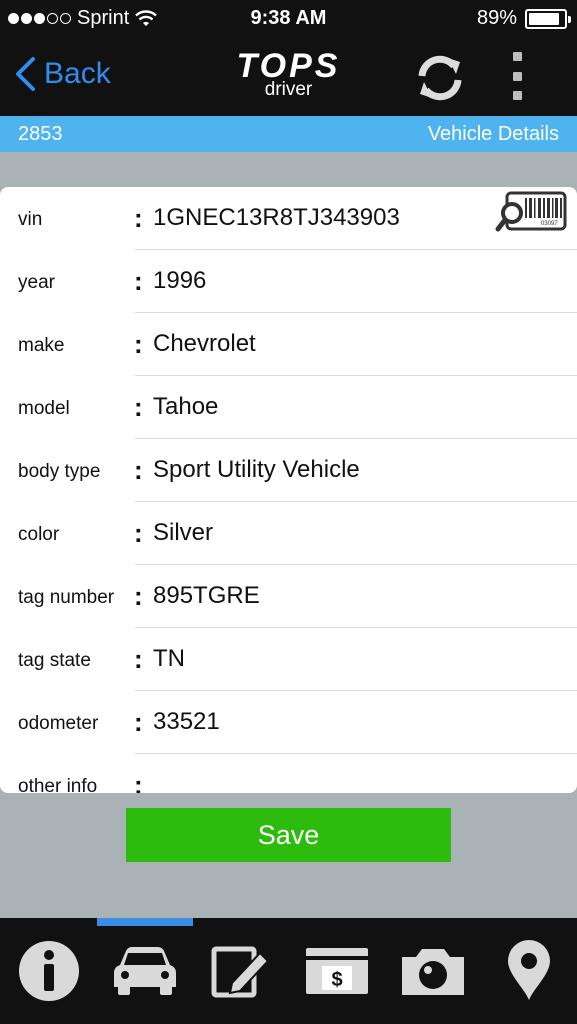 The width and height of the screenshot is (577, 1024). What do you see at coordinates (523, 18) in the screenshot?
I see `status-right: 89%` at bounding box center [523, 18].